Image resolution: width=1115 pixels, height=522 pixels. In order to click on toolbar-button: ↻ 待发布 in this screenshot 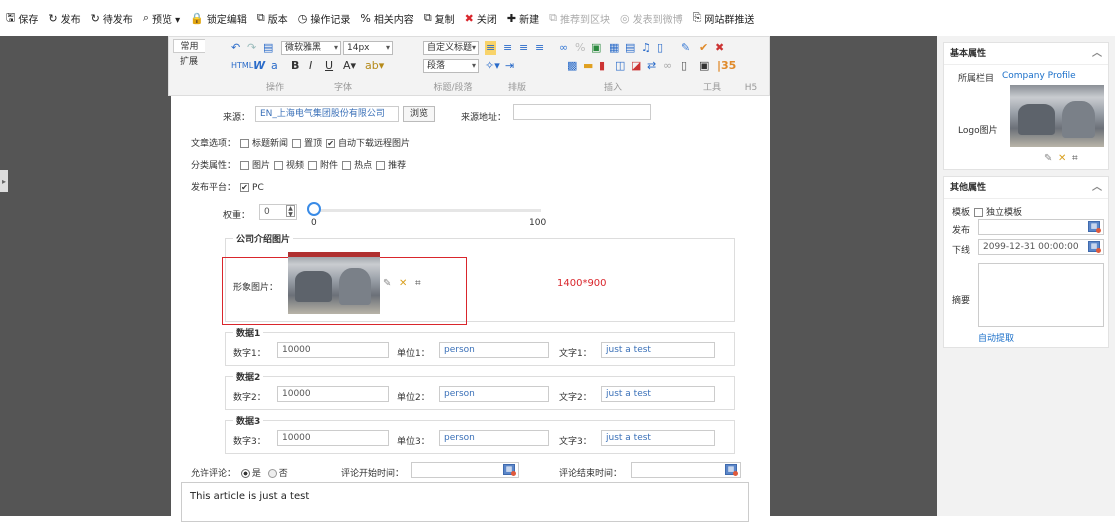, I will do `click(112, 18)`.